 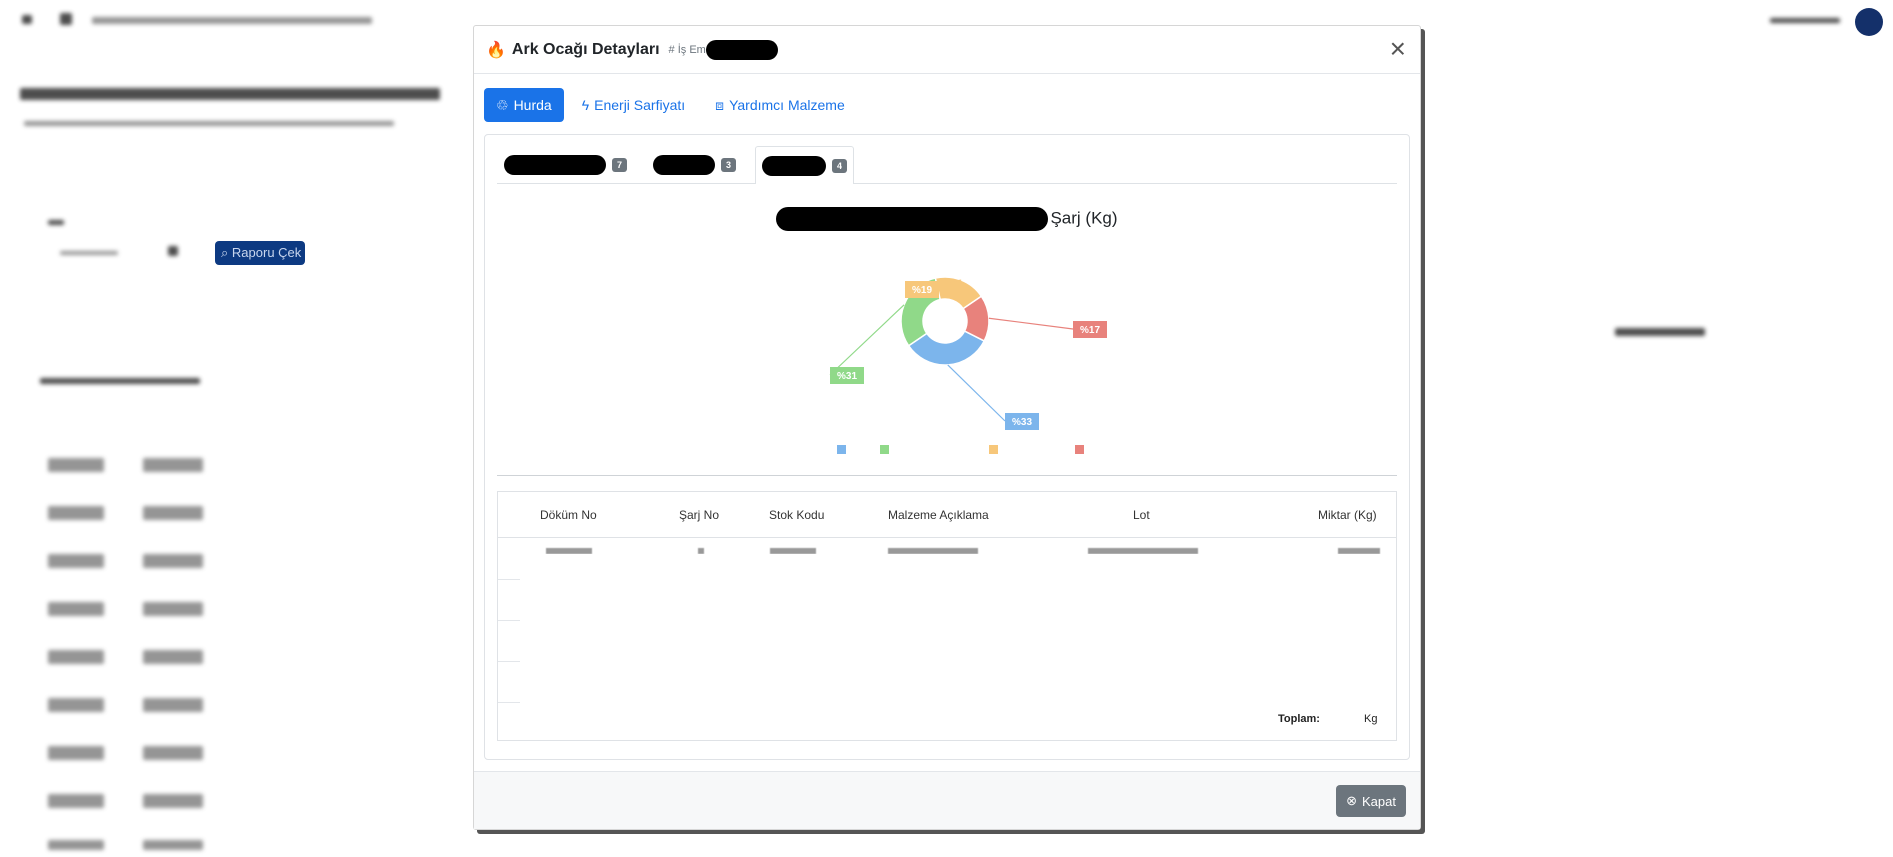 I want to click on tab-2: 3, so click(x=694, y=164).